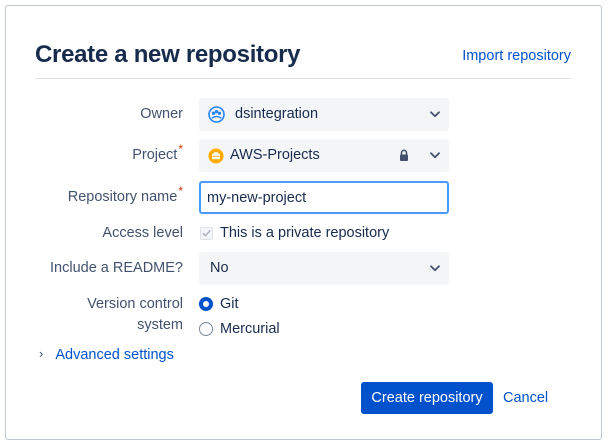  I want to click on project-label: Project*, so click(157, 152).